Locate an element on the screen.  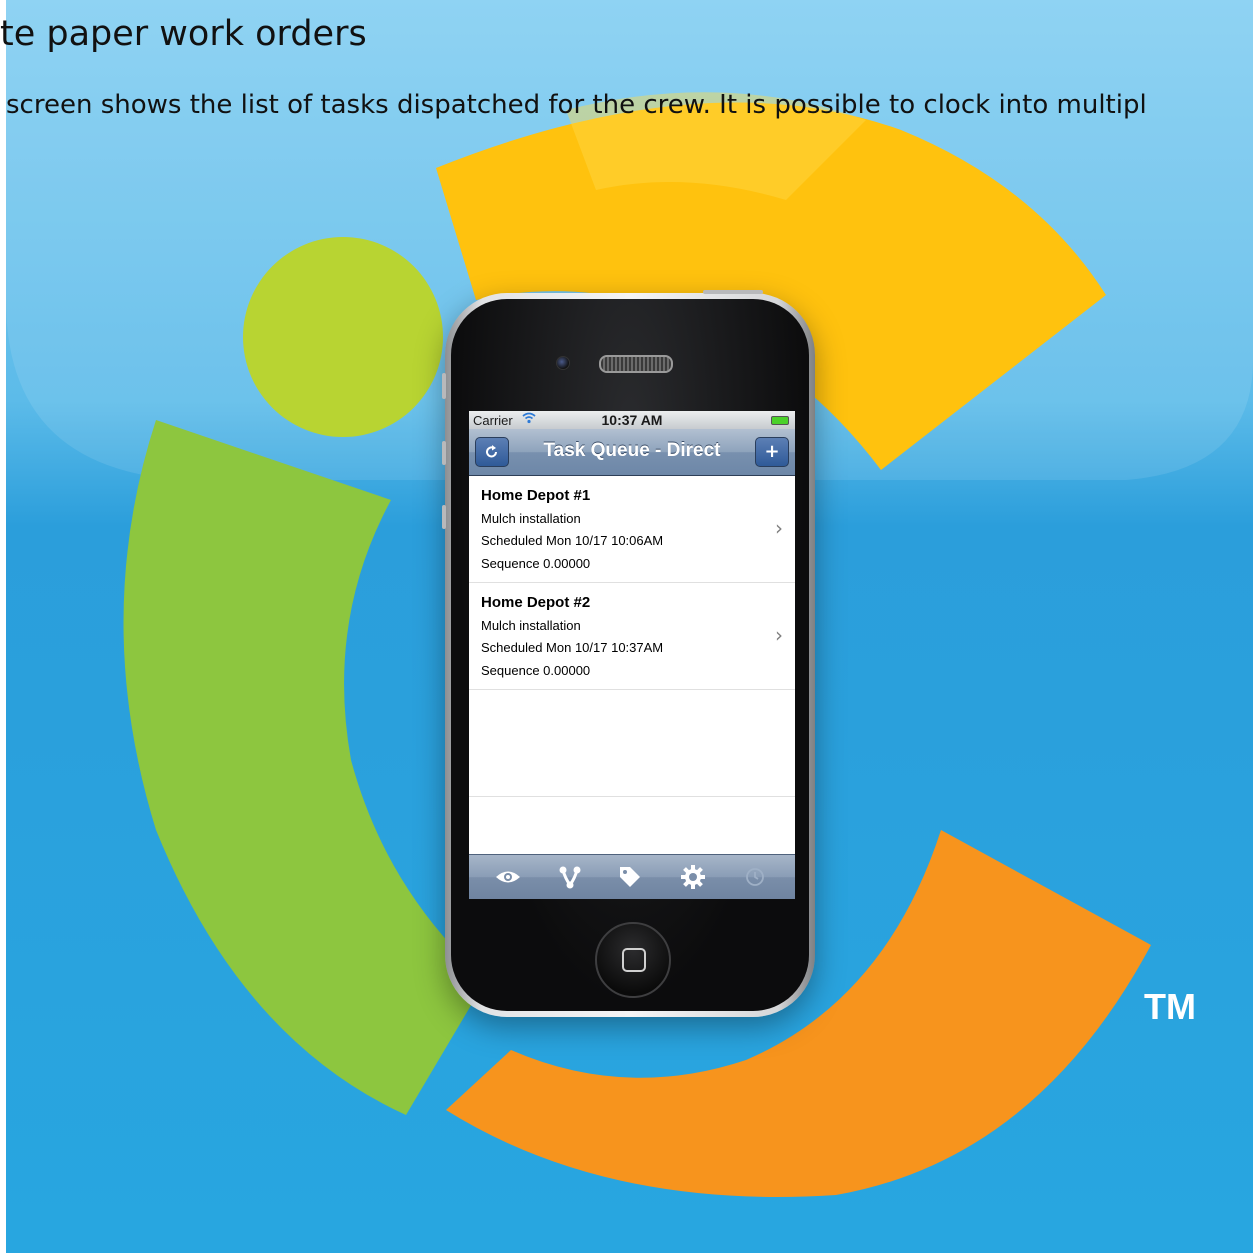
volume-down-button is located at coordinates (444, 517).